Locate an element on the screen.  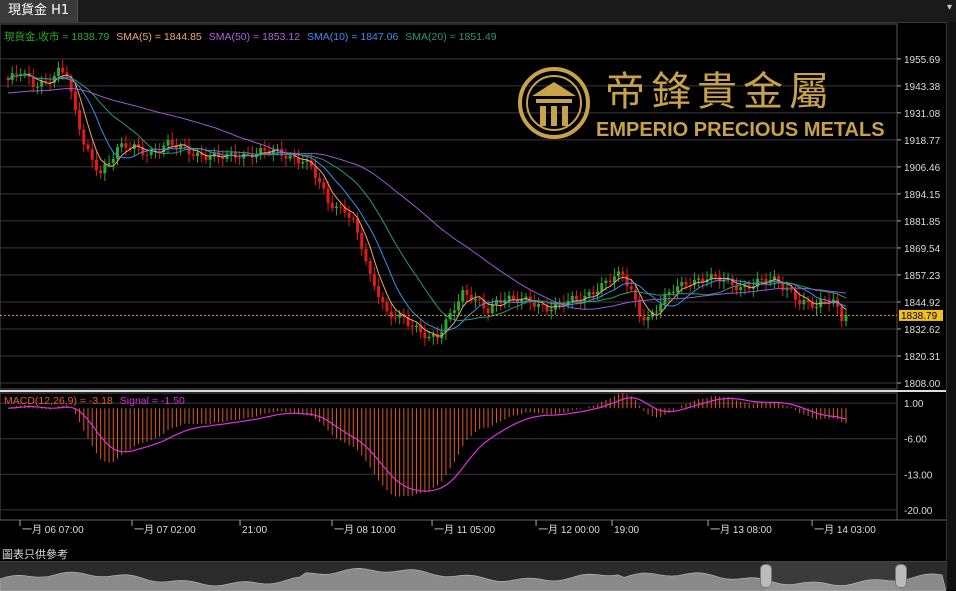
macd-tick-label: 1.00 is located at coordinates (914, 404).